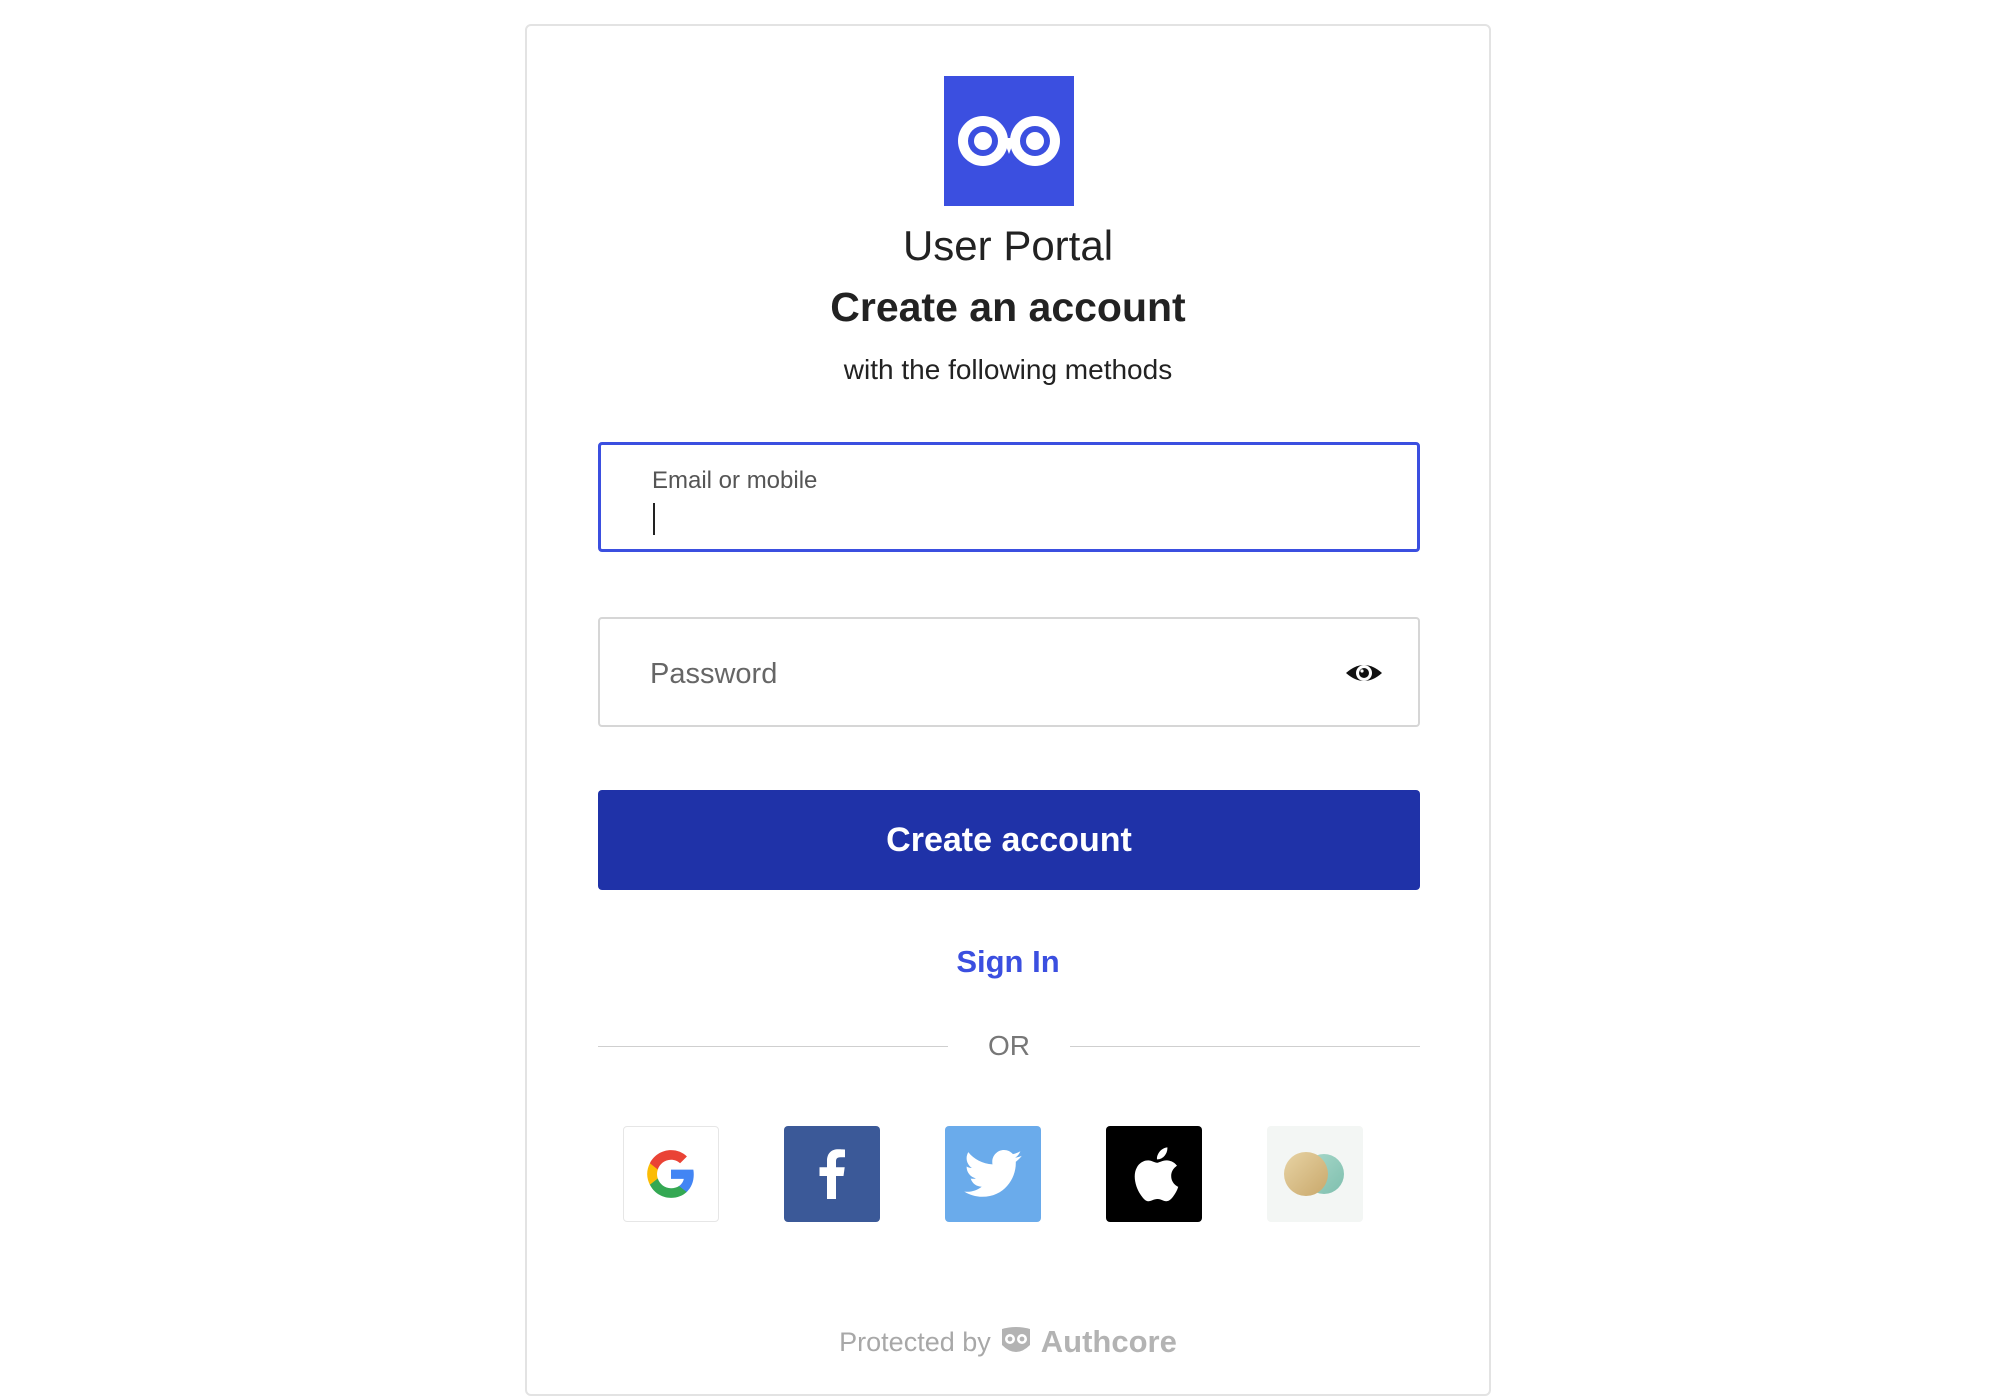  I want to click on create-account-button: Create account, so click(1009, 840).